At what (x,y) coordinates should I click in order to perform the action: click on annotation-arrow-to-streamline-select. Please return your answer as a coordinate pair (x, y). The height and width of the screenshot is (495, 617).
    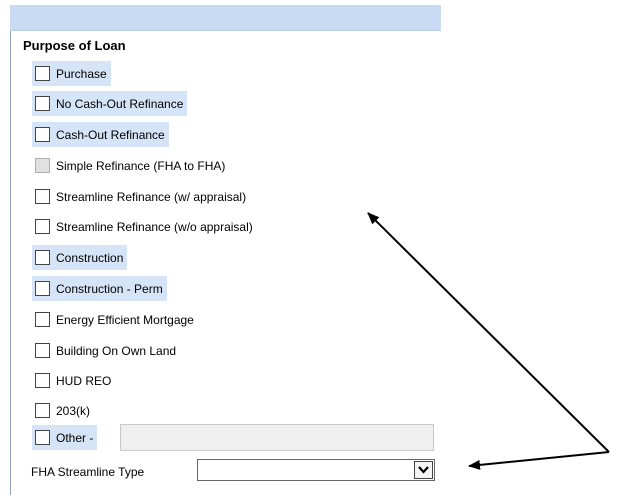
    Looking at the image, I should click on (539, 460).